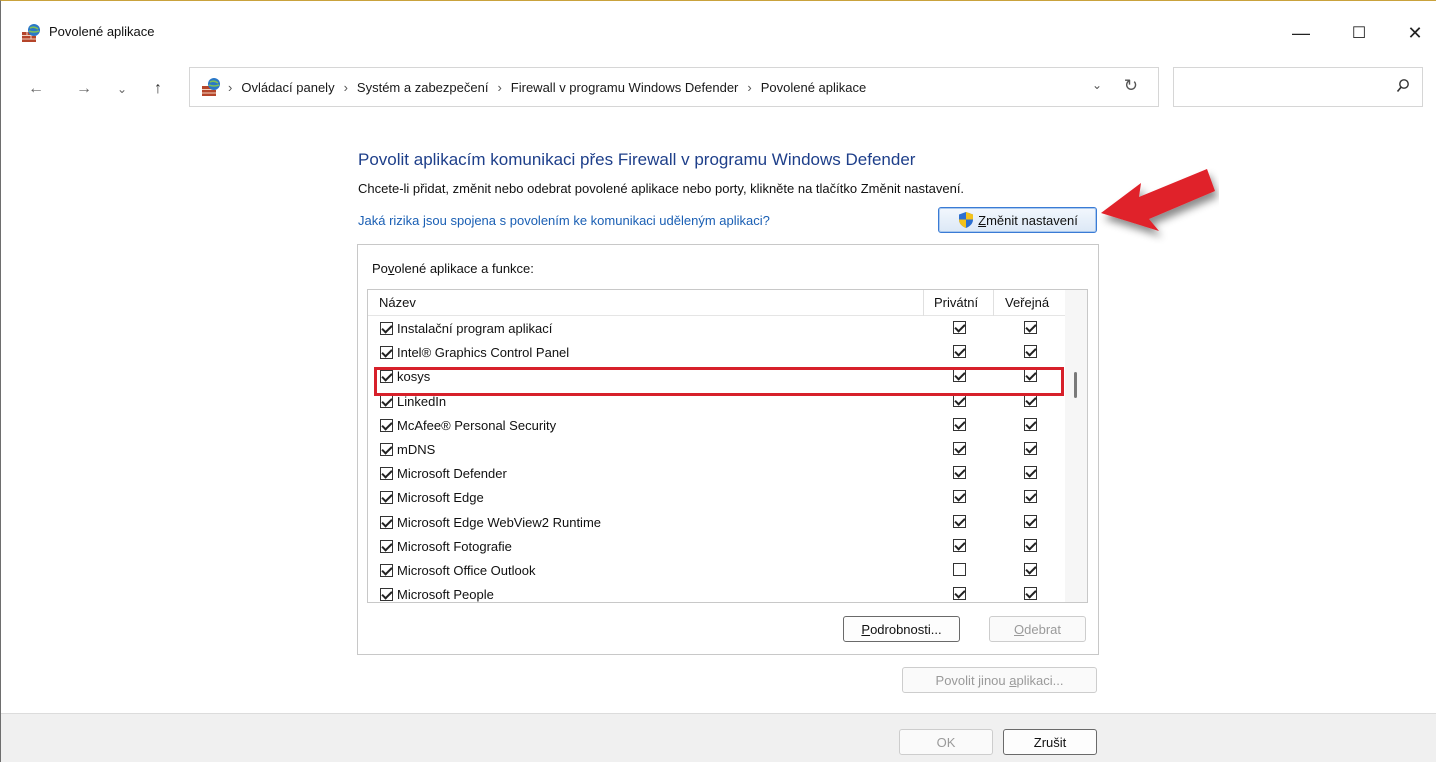 The image size is (1436, 762). I want to click on forward-button: →, so click(84, 89).